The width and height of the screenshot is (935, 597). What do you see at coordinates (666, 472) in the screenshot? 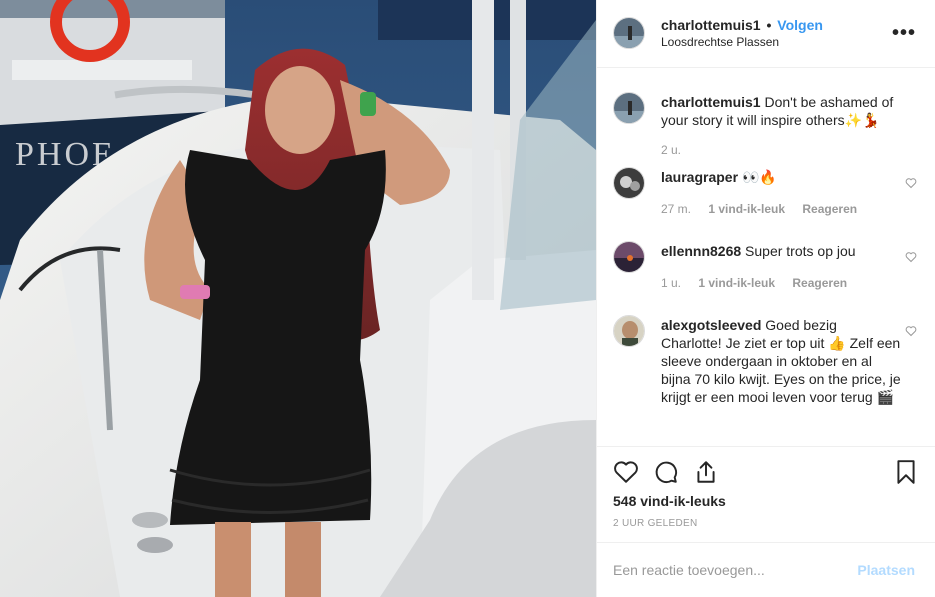
I see `comment-bubble-icon` at bounding box center [666, 472].